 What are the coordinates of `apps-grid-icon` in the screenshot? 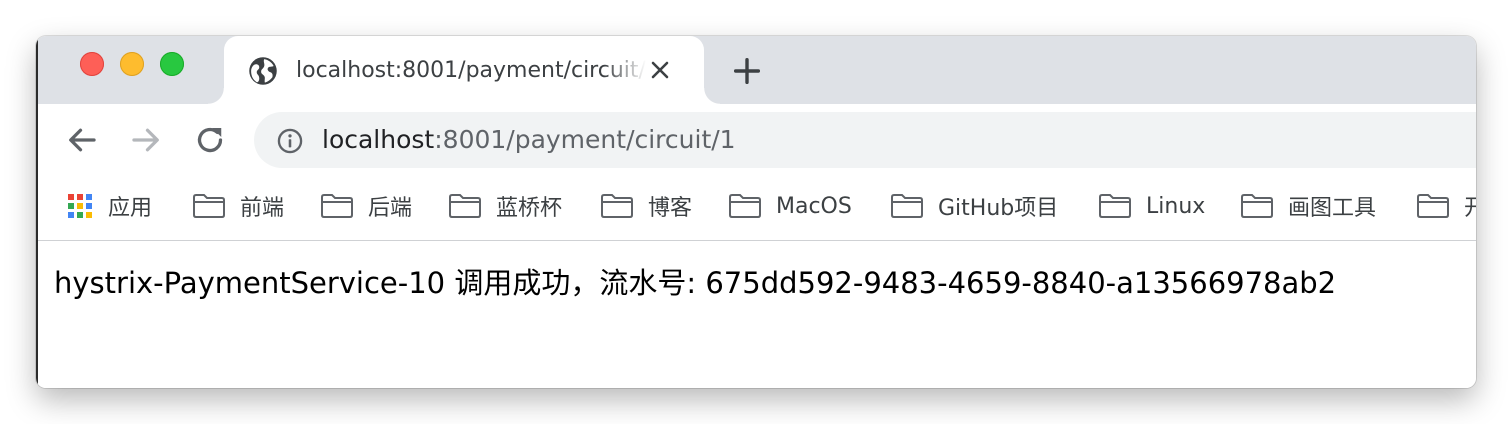 It's located at (80, 206).